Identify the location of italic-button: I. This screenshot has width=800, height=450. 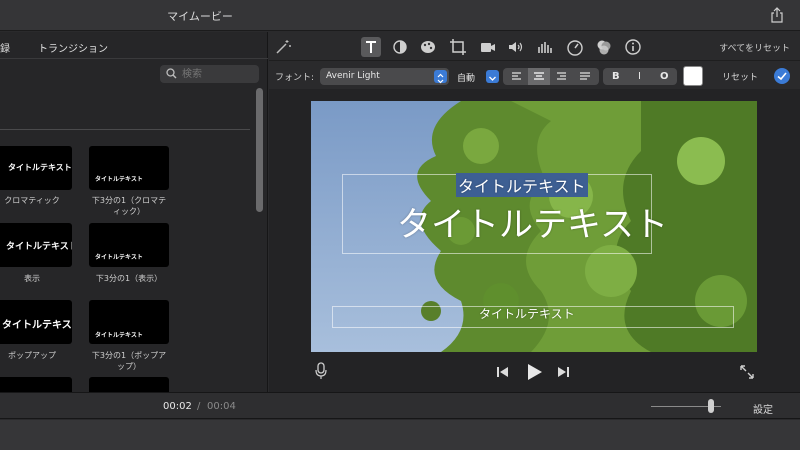
(639, 76).